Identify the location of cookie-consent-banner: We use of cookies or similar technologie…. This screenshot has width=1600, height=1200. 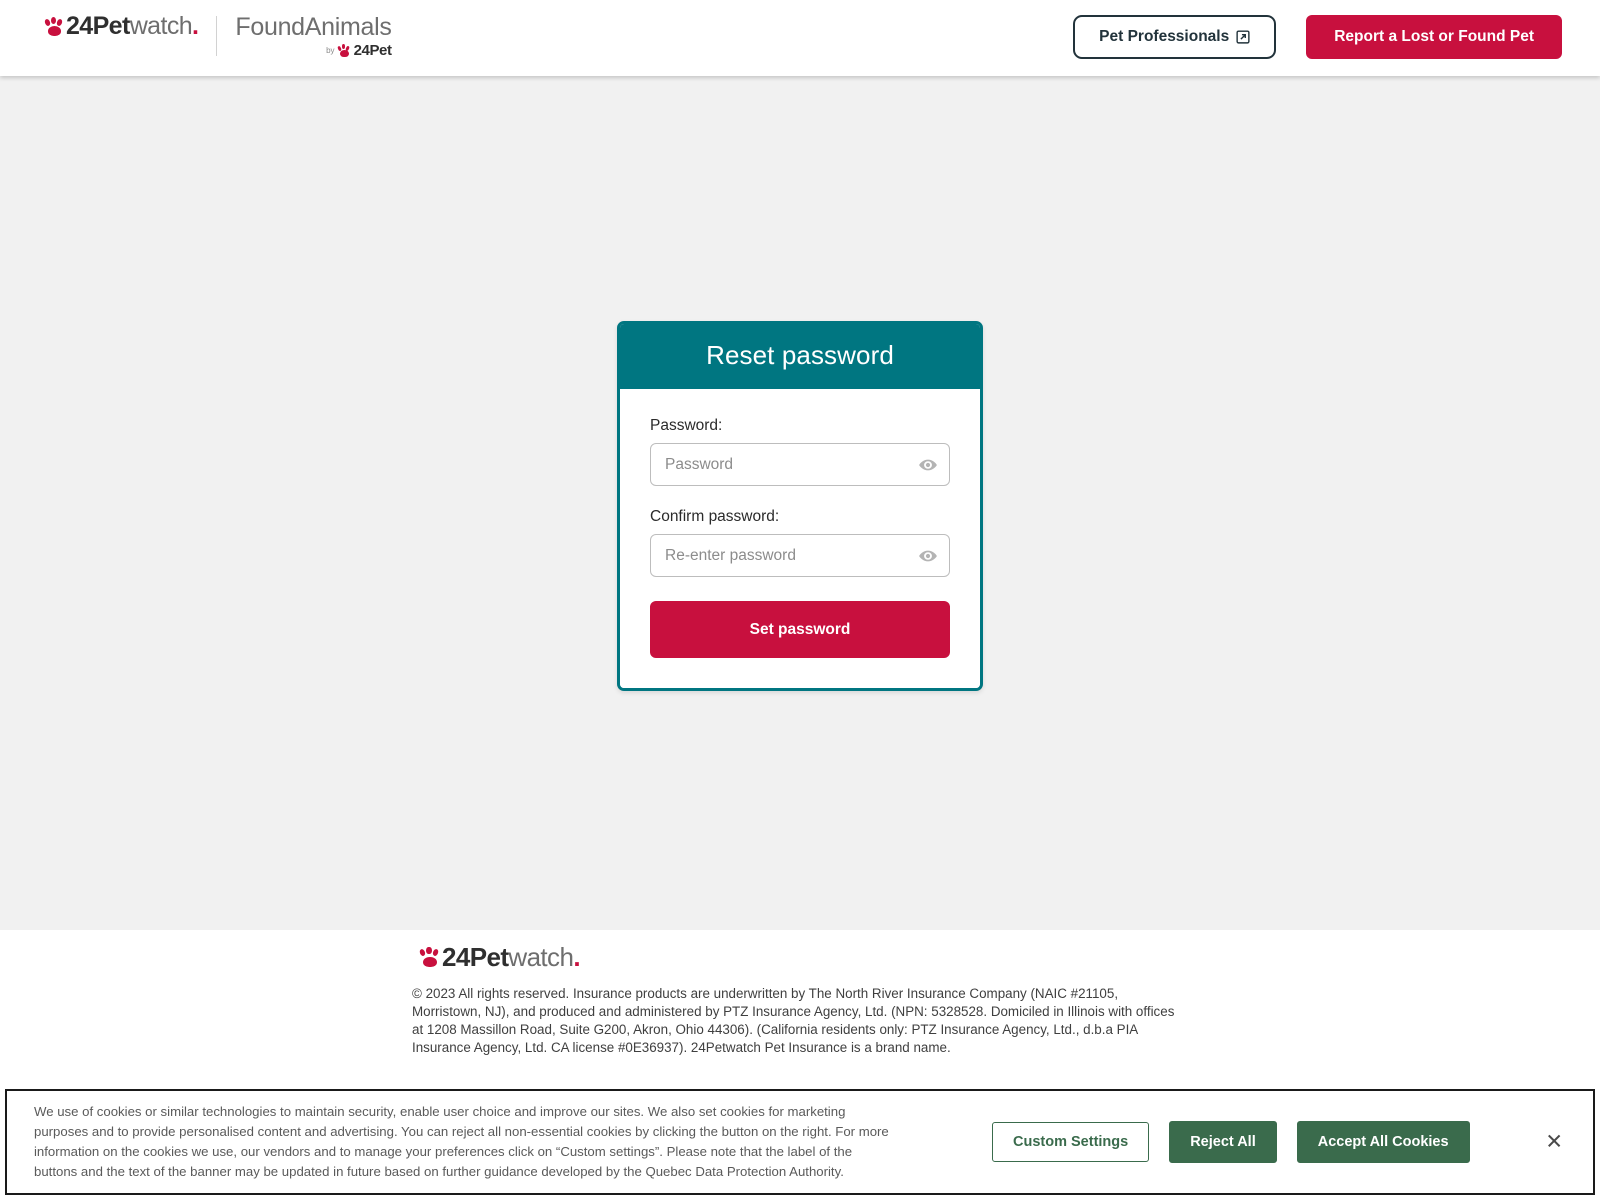
(800, 1142).